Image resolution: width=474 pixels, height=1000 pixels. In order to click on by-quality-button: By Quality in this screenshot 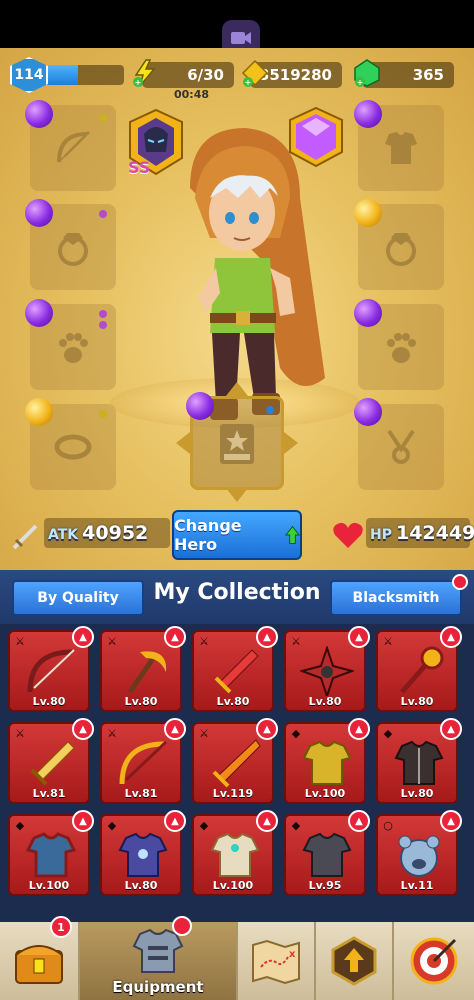, I will do `click(78, 598)`.